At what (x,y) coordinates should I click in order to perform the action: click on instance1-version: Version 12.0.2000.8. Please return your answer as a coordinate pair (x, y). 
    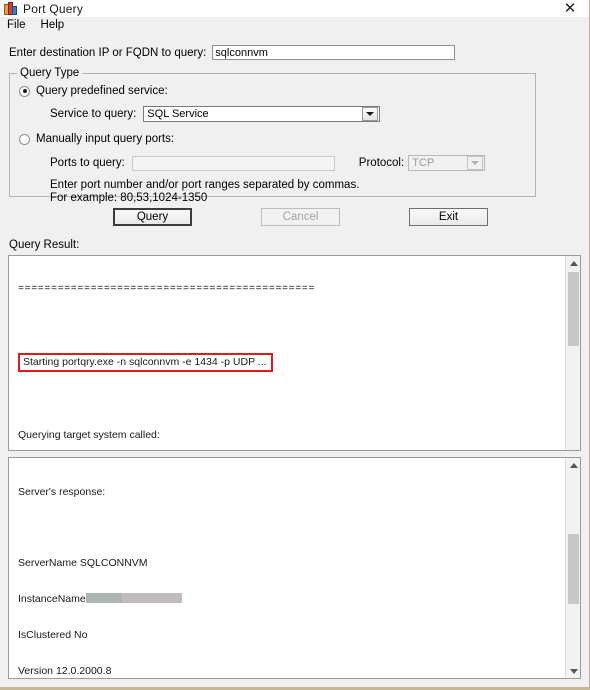
    Looking at the image, I should click on (65, 671).